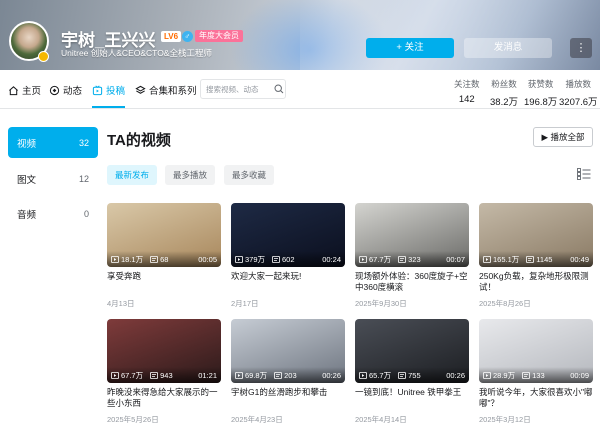  Describe the element at coordinates (541, 102) in the screenshot. I see `stat-likes-value: 196.8万` at that location.